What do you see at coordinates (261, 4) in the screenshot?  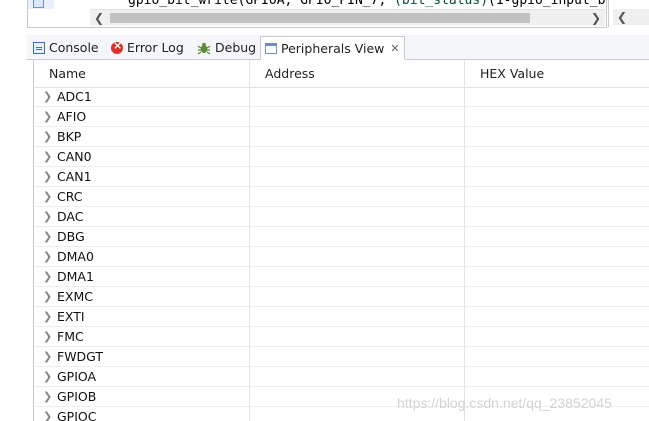 I see `code-token: gpio_bit_write(GPIOA, GPIO_PIN_7,` at bounding box center [261, 4].